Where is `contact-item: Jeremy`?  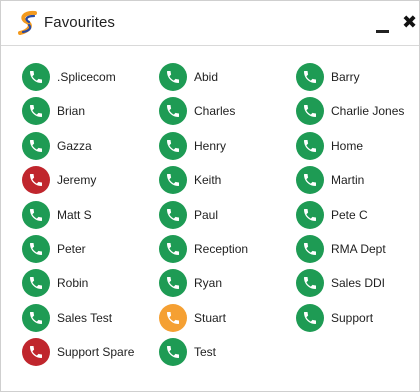
contact-item: Jeremy is located at coordinates (59, 180).